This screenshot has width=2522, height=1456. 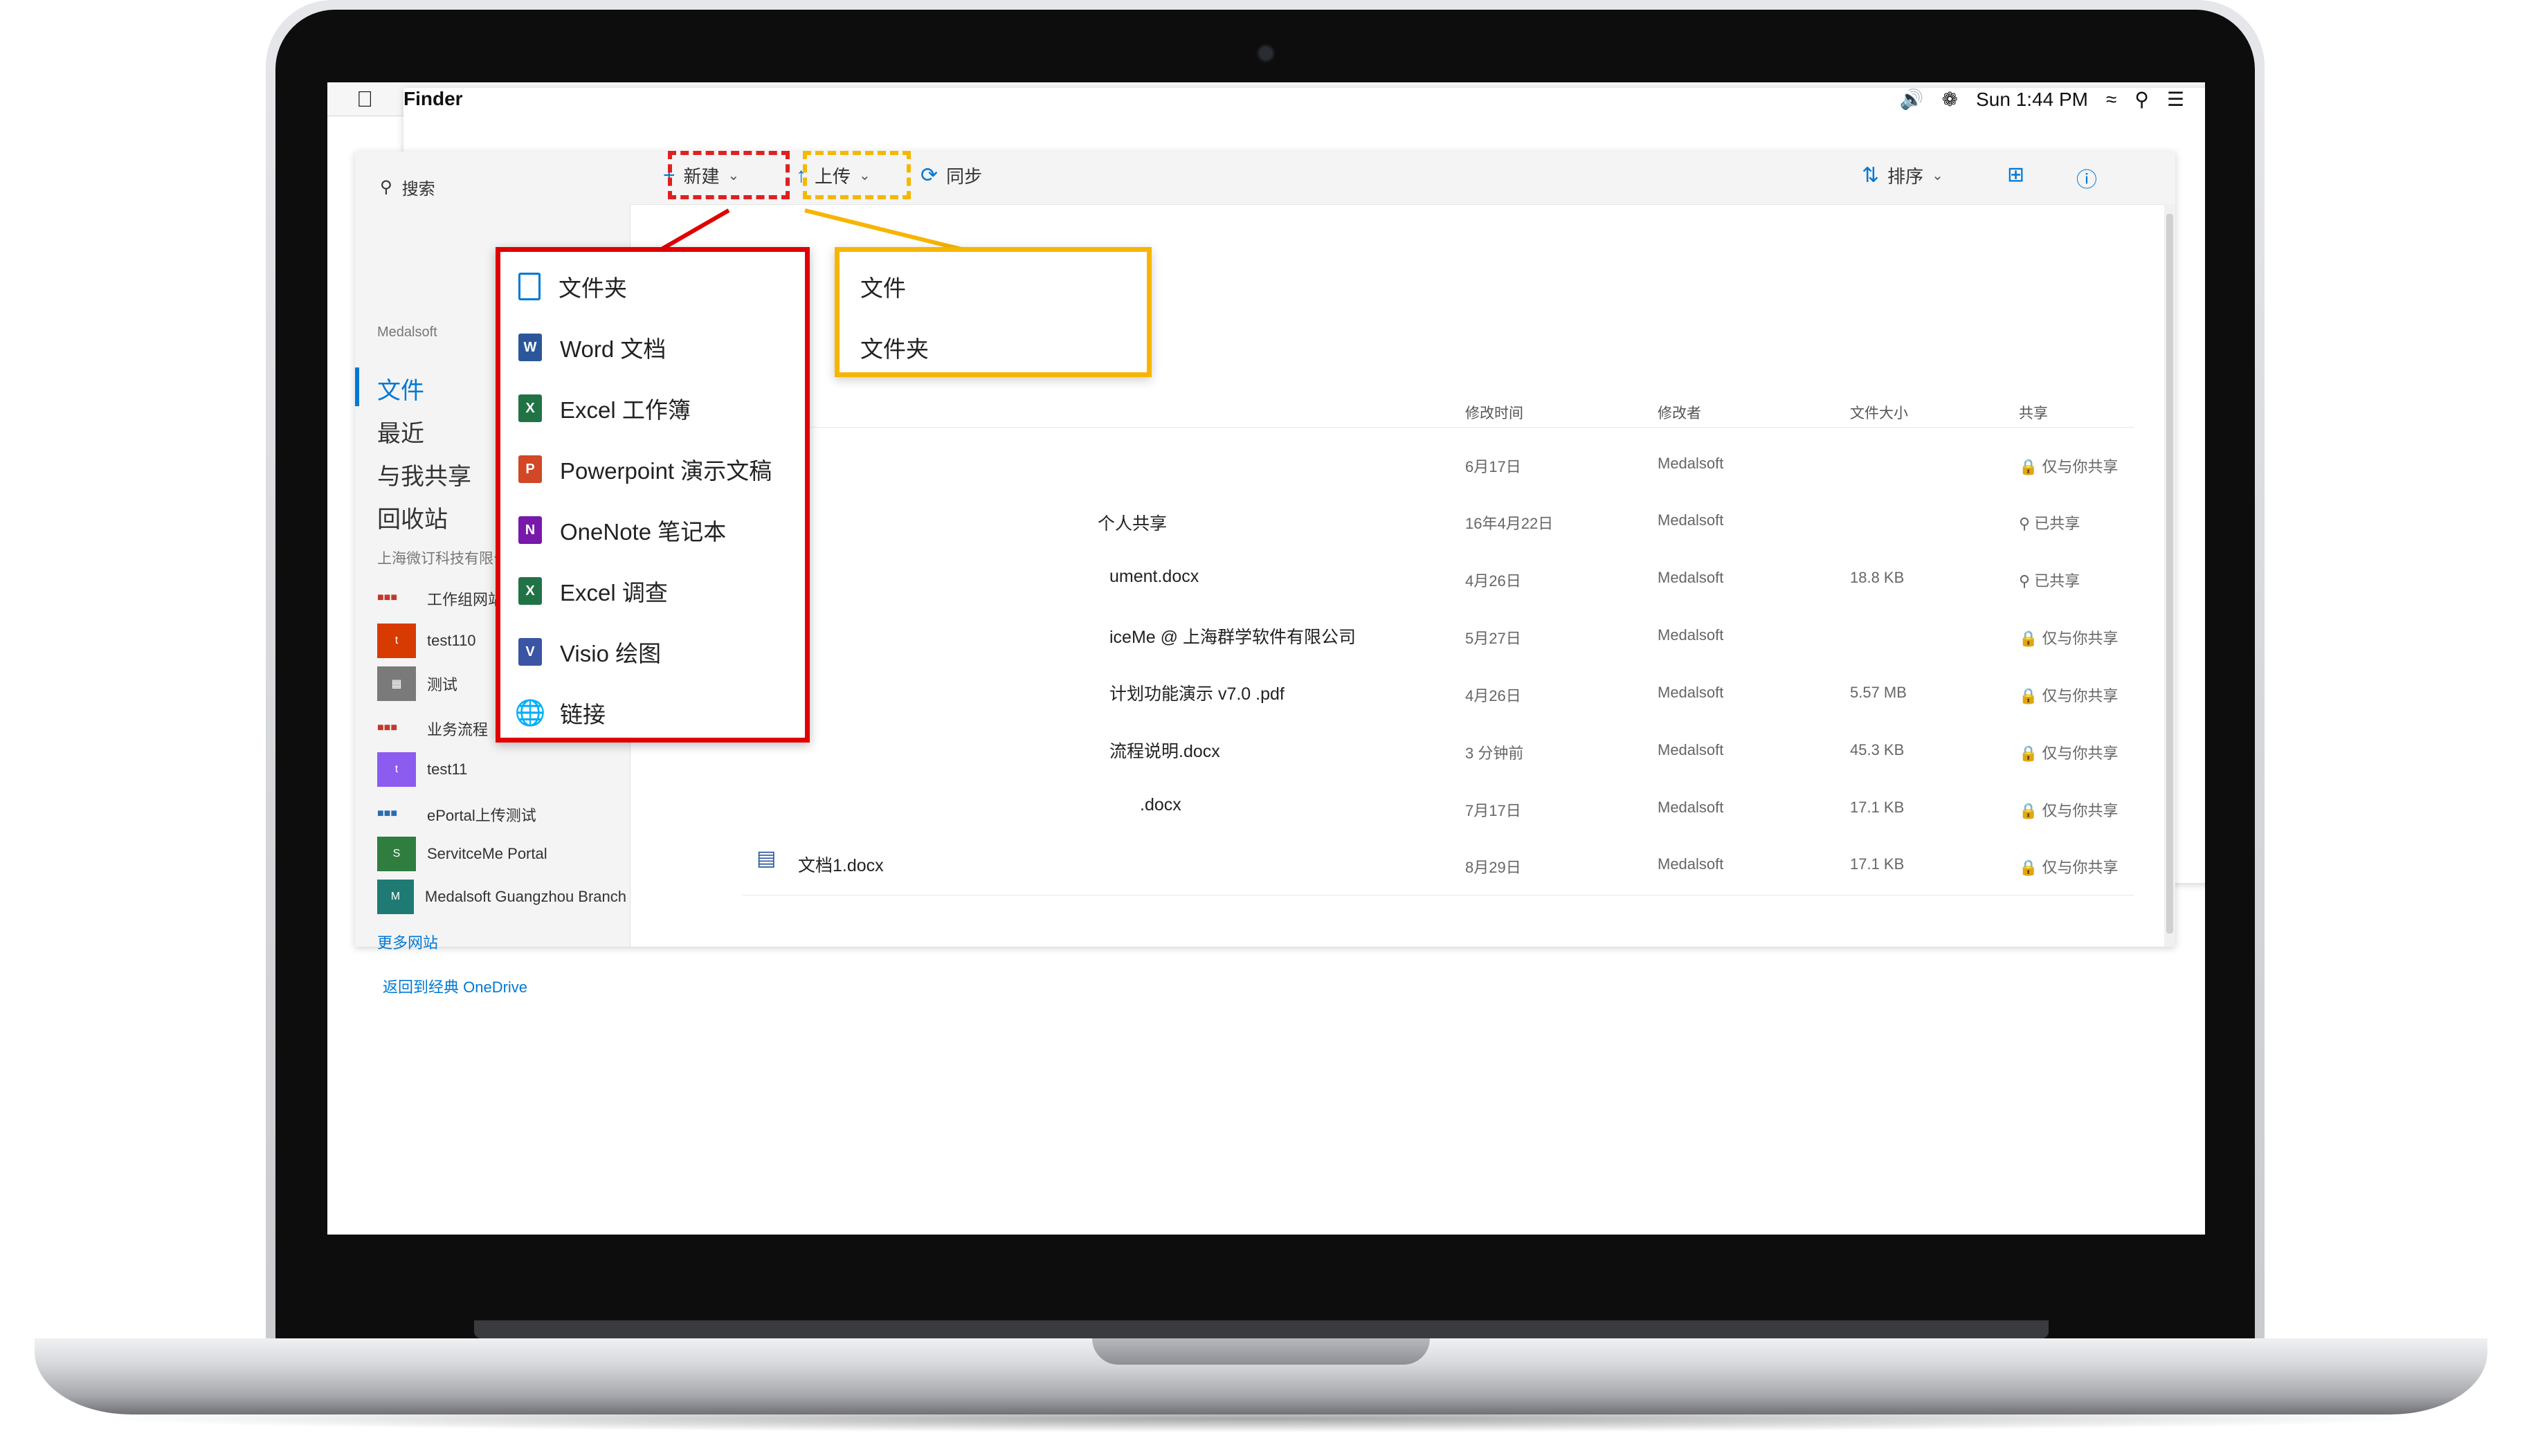 I want to click on onenote-icon: N, so click(x=530, y=530).